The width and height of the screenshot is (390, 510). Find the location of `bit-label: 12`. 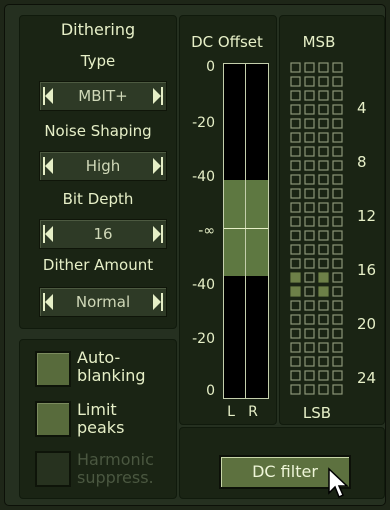

bit-label: 12 is located at coordinates (367, 216).